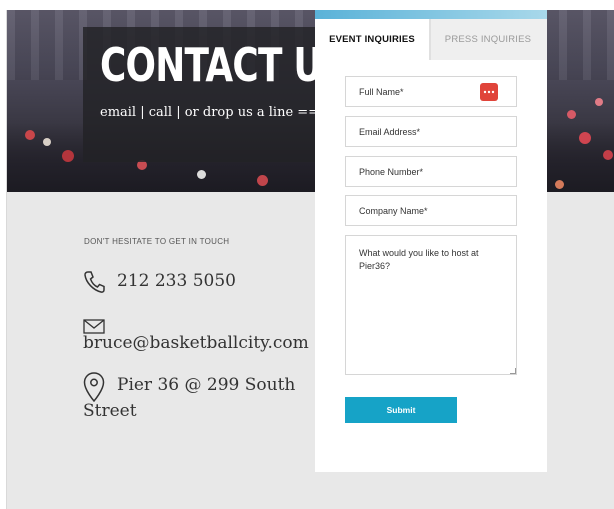 The image size is (614, 509). Describe the element at coordinates (431, 131) in the screenshot. I see `email-field: Email Address*` at that location.